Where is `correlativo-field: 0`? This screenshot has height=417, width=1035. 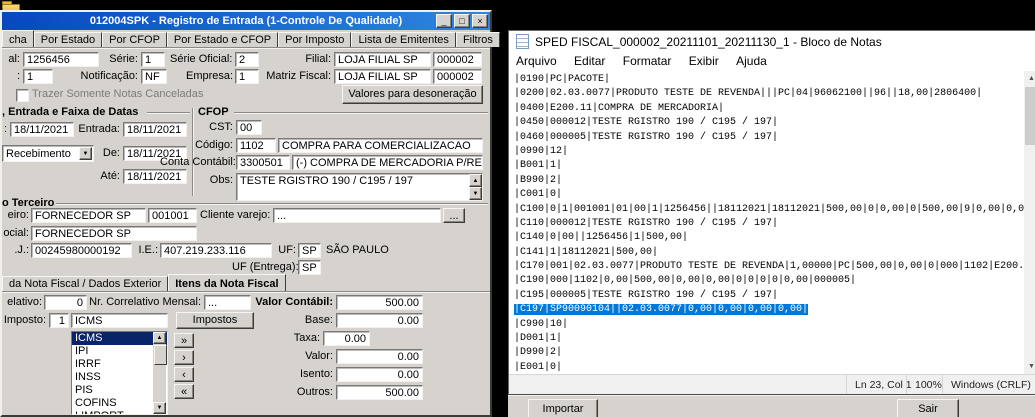
correlativo-field: 0 is located at coordinates (65, 302).